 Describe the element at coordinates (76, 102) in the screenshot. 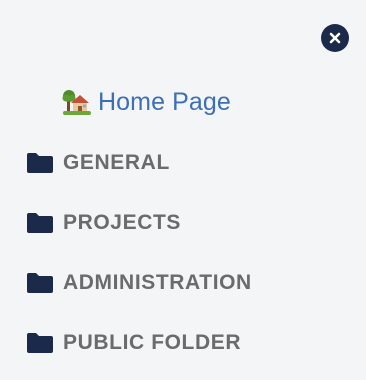

I see `house-with-garden-icon` at that location.